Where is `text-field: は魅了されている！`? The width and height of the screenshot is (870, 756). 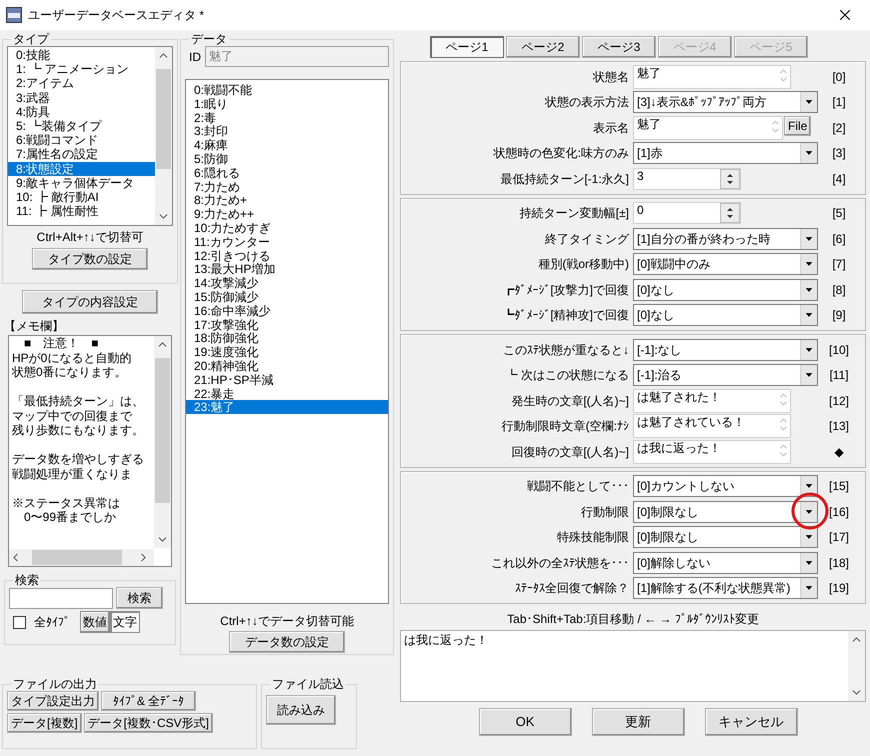 text-field: は魅了されている！ is located at coordinates (712, 426).